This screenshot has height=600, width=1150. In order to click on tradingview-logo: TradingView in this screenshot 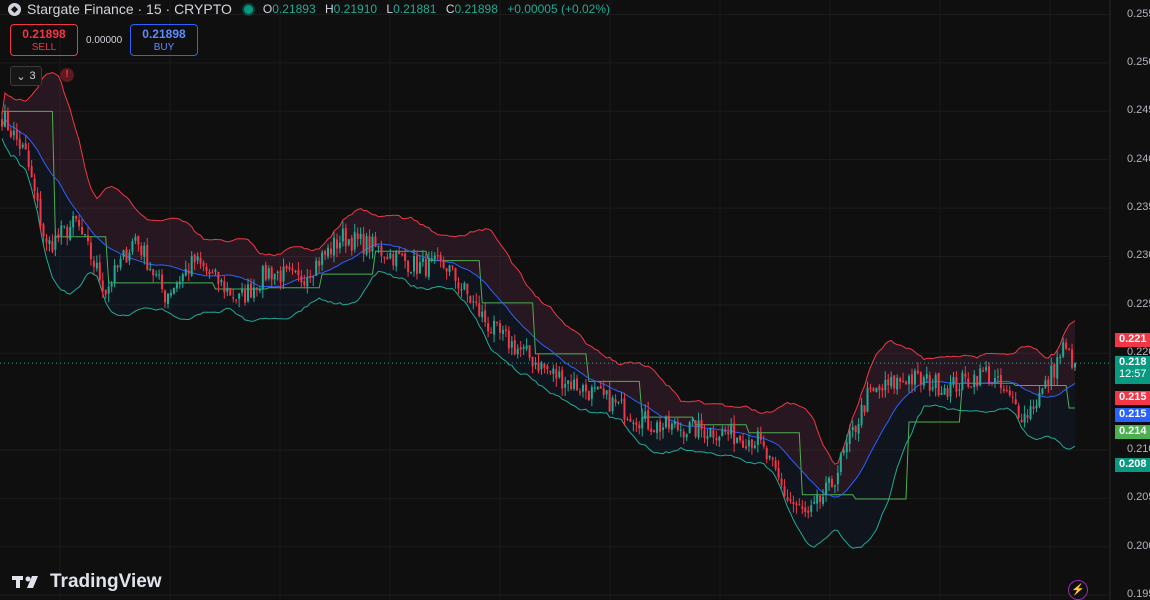, I will do `click(87, 582)`.